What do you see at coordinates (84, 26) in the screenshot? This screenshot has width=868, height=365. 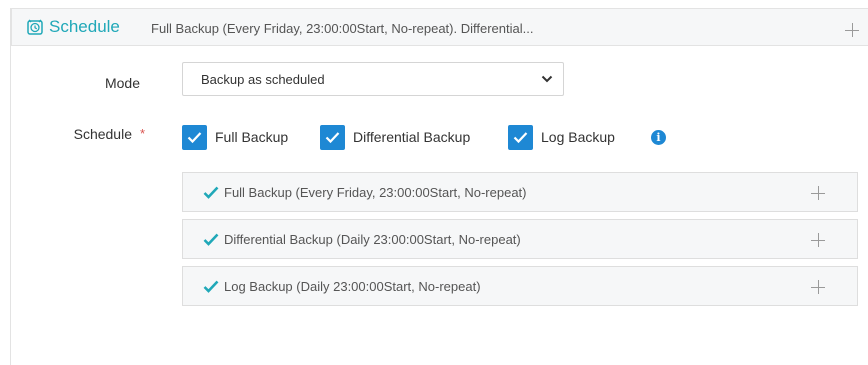 I see `schedule-title: Schedule` at bounding box center [84, 26].